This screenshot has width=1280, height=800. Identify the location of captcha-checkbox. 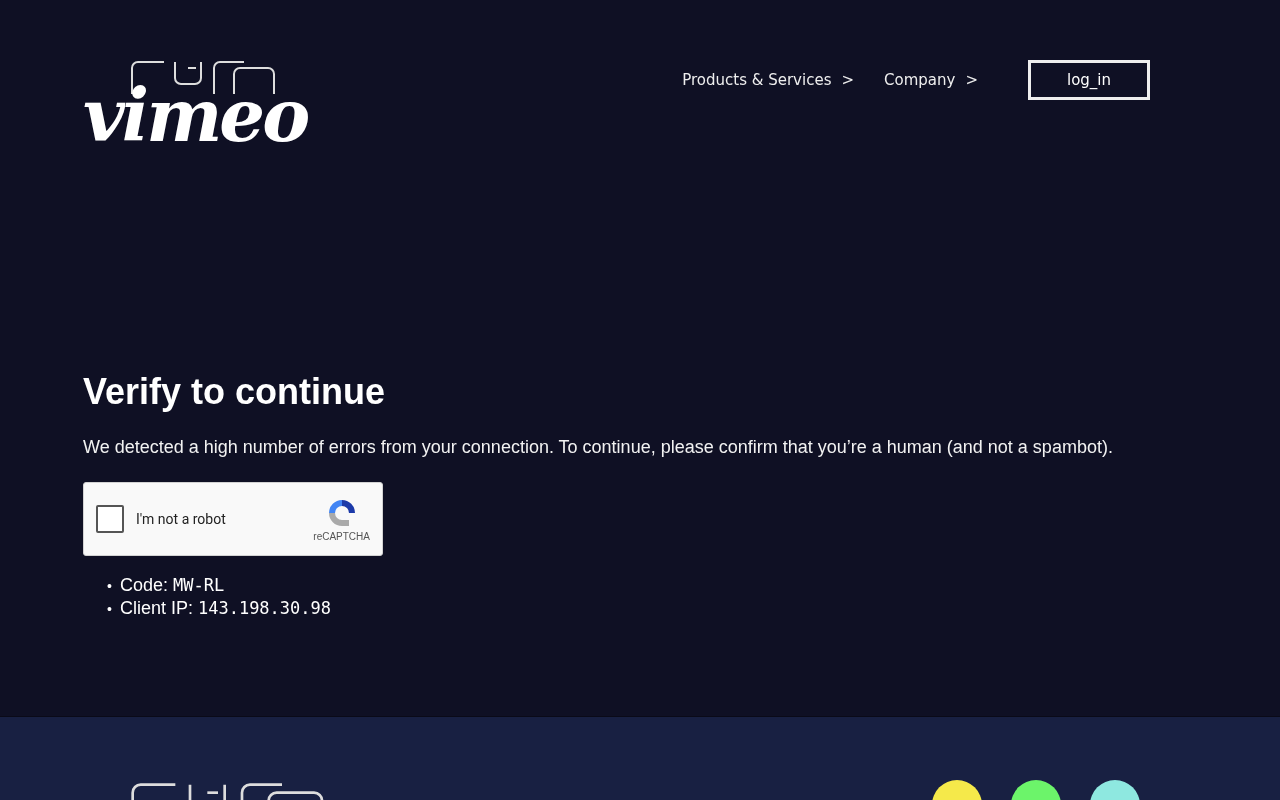
(110, 519).